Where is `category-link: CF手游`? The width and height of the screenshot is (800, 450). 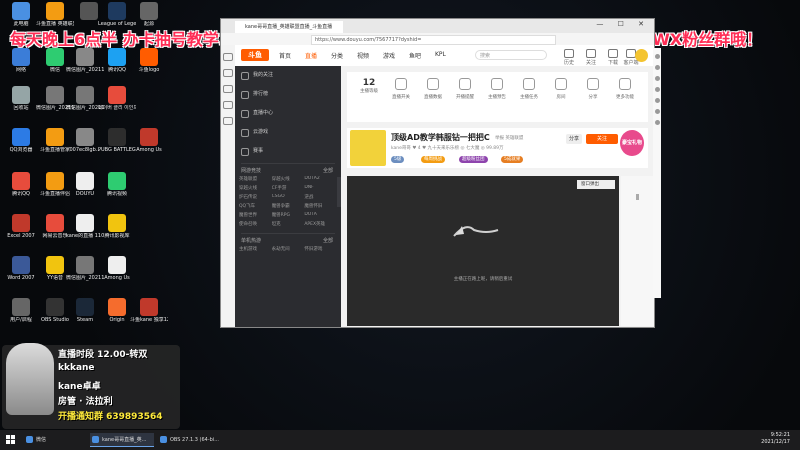
category-link: CF手游 is located at coordinates (288, 188).